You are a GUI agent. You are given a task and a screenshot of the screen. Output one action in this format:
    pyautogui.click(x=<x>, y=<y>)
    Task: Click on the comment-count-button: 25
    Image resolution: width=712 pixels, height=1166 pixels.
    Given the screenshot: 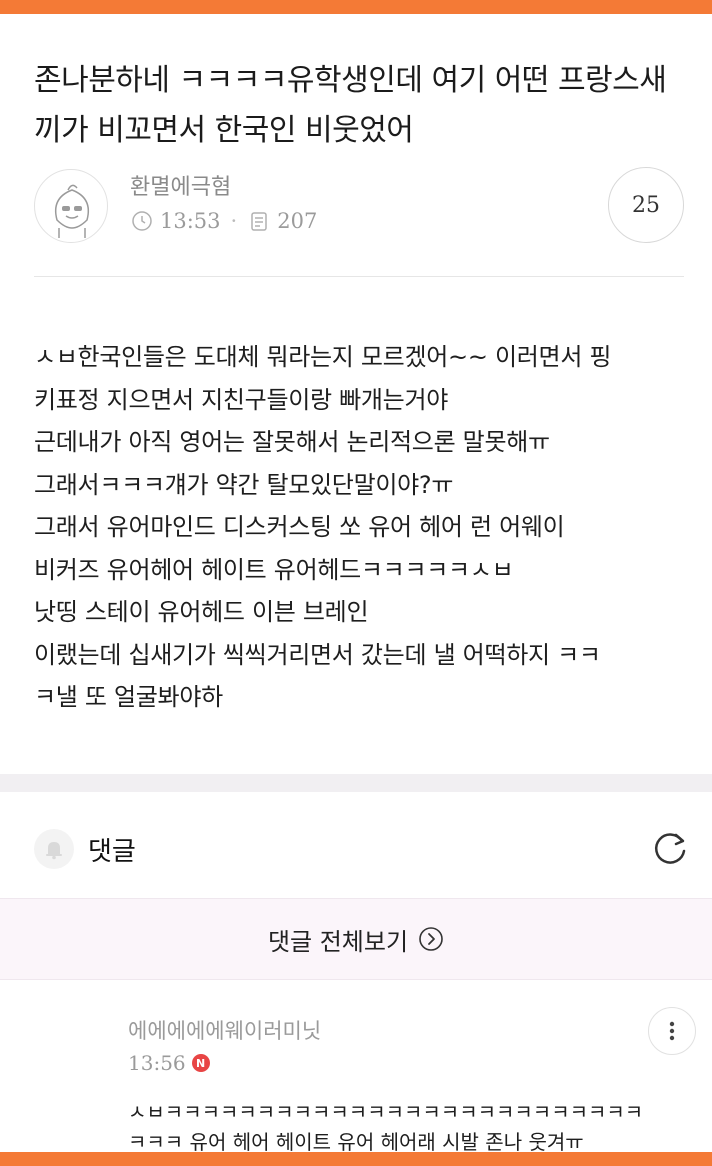 What is the action you would take?
    pyautogui.click(x=646, y=205)
    